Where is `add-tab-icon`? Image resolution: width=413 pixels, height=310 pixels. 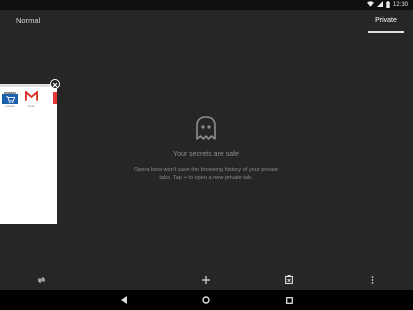
add-tab-icon is located at coordinates (206, 280).